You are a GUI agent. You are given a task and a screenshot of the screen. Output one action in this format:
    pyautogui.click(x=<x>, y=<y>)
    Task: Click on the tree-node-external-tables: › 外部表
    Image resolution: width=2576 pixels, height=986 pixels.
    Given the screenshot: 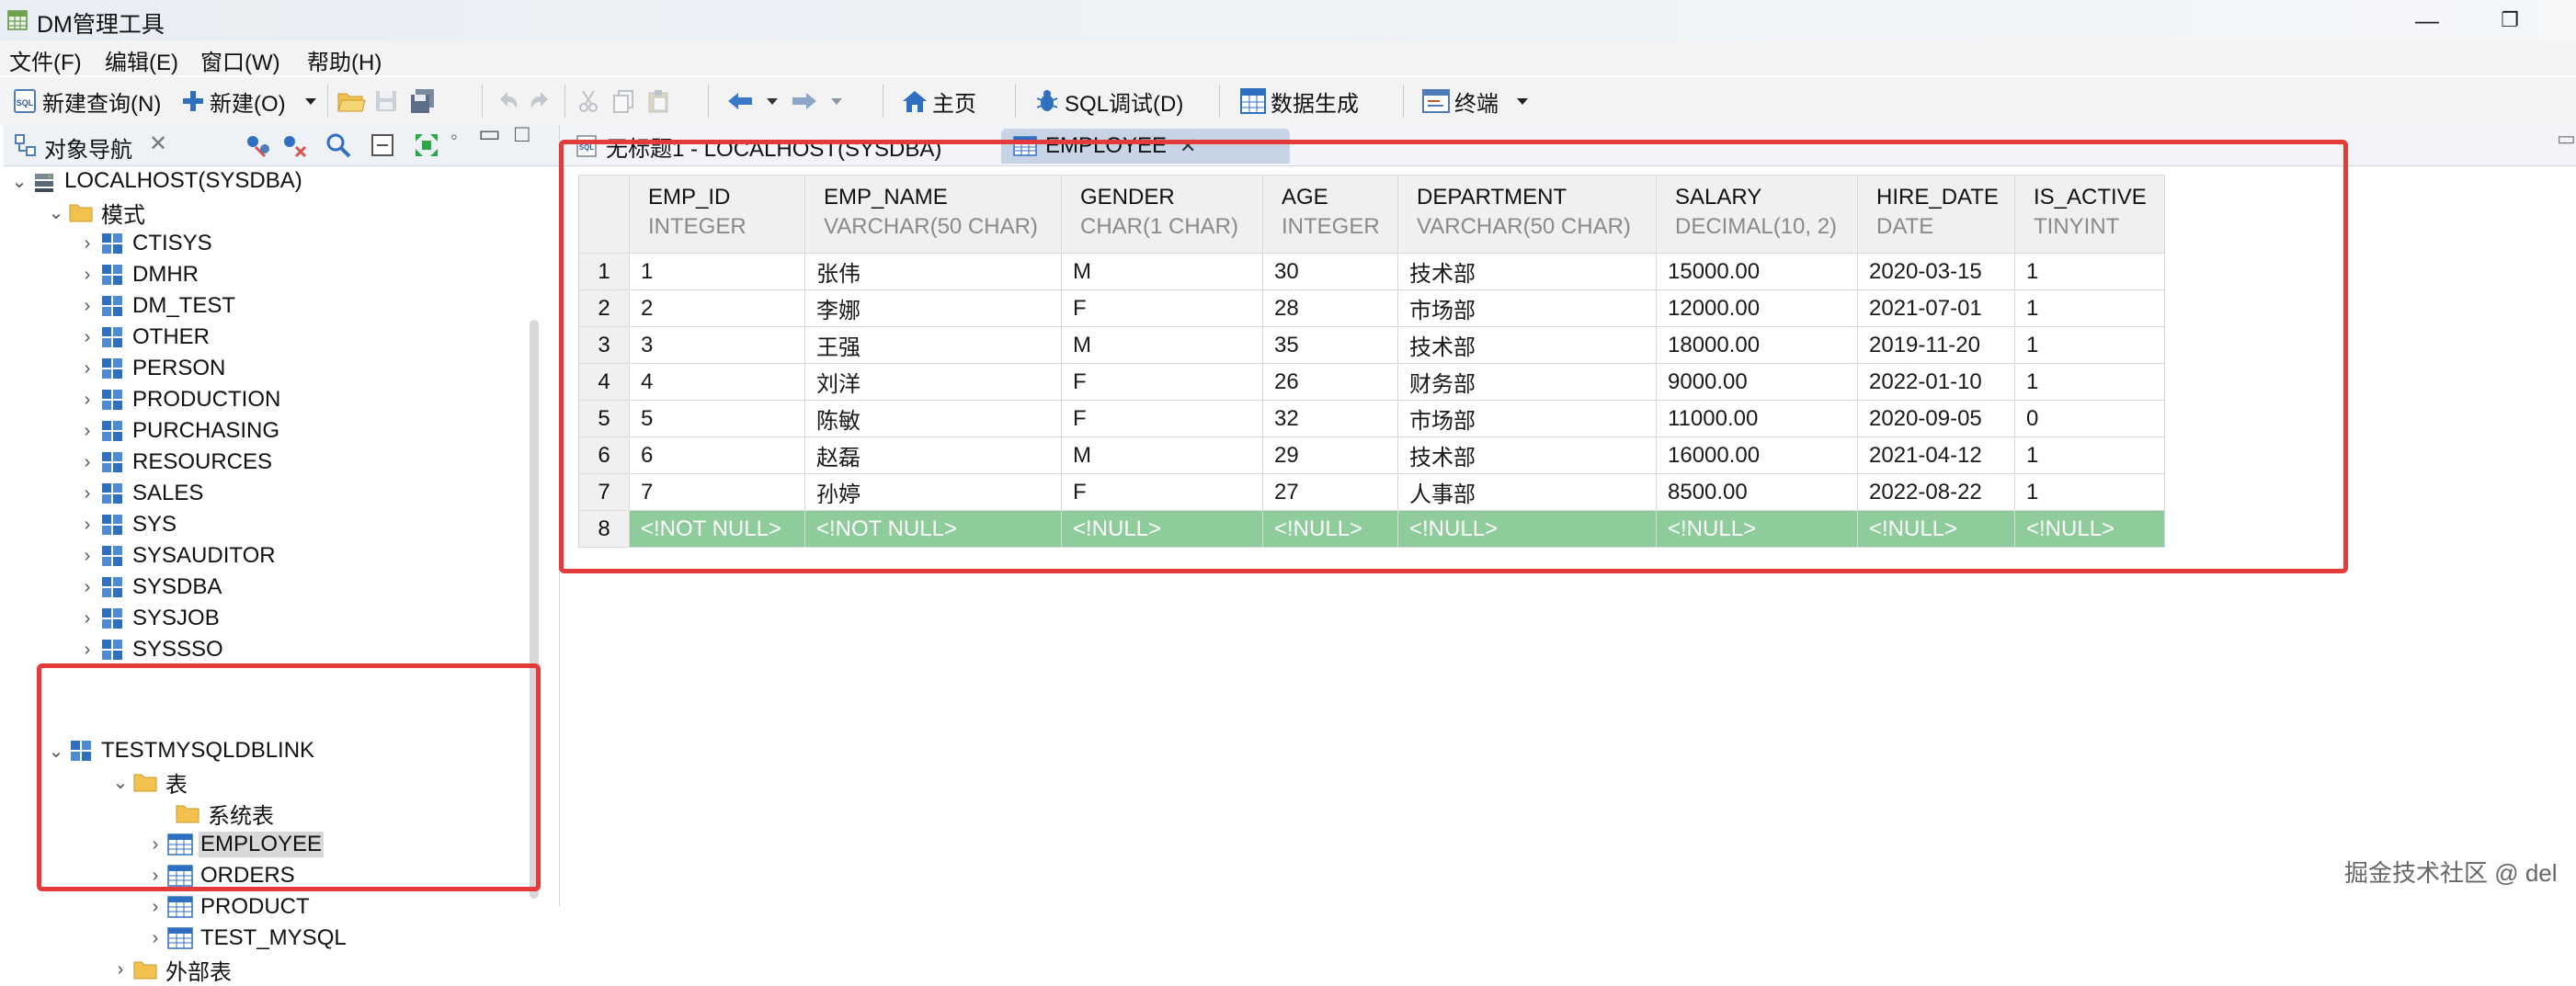 What is the action you would take?
    pyautogui.click(x=172, y=969)
    